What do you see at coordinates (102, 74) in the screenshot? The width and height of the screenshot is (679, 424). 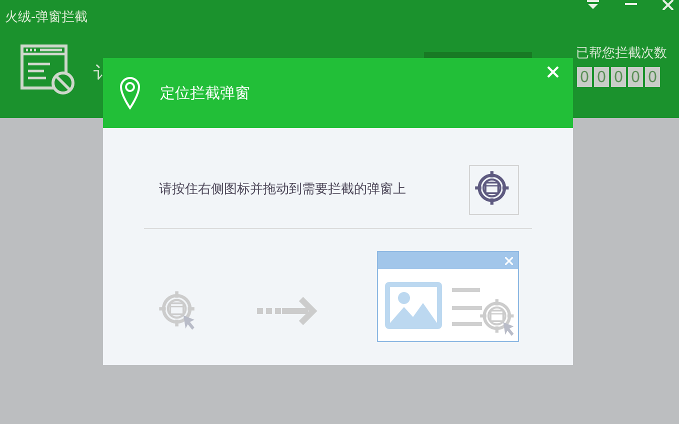 I see `feature-label: 讠` at bounding box center [102, 74].